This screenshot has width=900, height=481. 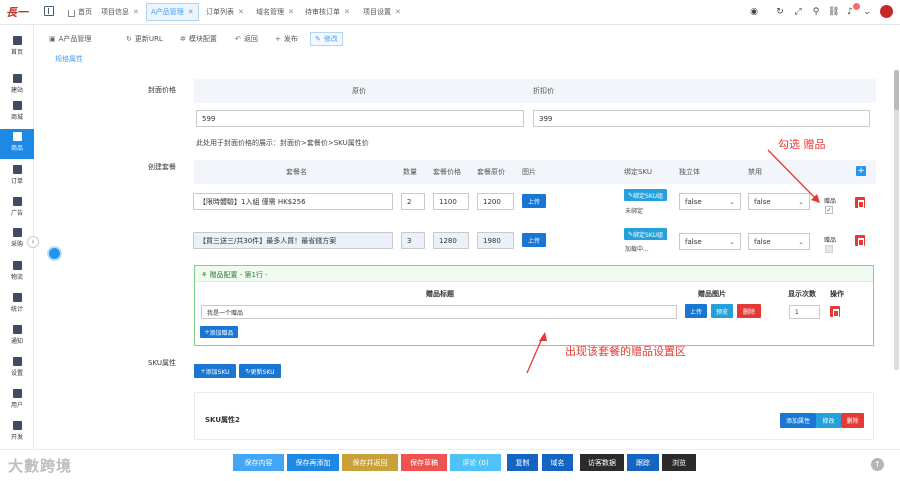 What do you see at coordinates (602, 462) in the screenshot?
I see `visitor-data-button: 访客数据` at bounding box center [602, 462].